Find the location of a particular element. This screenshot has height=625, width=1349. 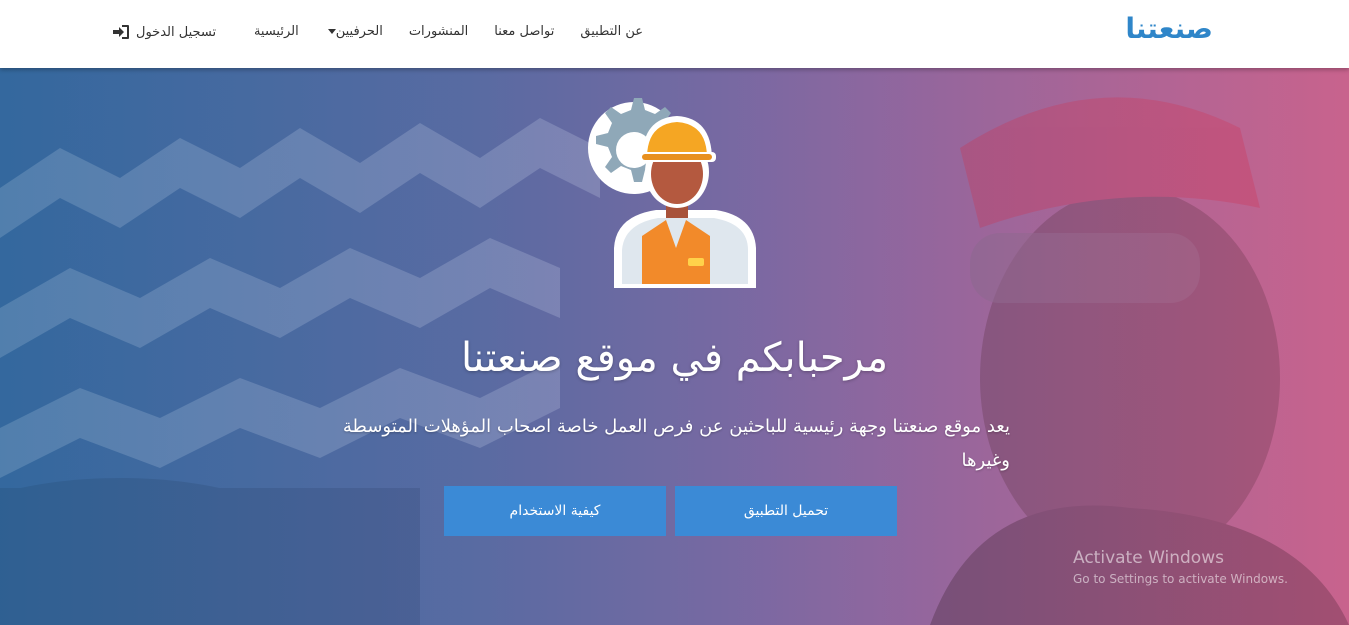

login-link: تسجيل الدخول is located at coordinates (164, 32).